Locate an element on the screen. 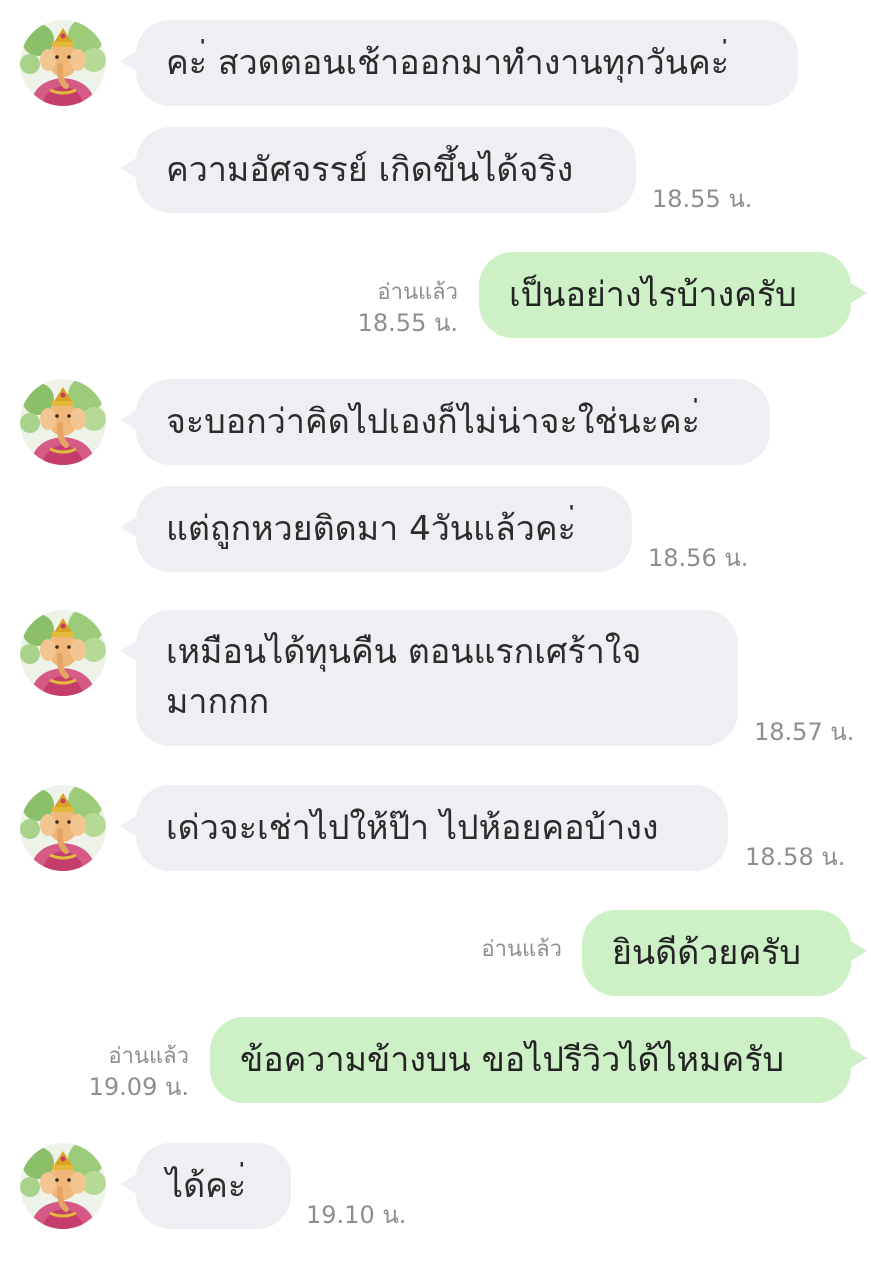 This screenshot has height=1280, width=871. message-bubble: คะ่ สวดตอนเช้าออกมาทำงานทุกวันคะ่ is located at coordinates (459, 63).